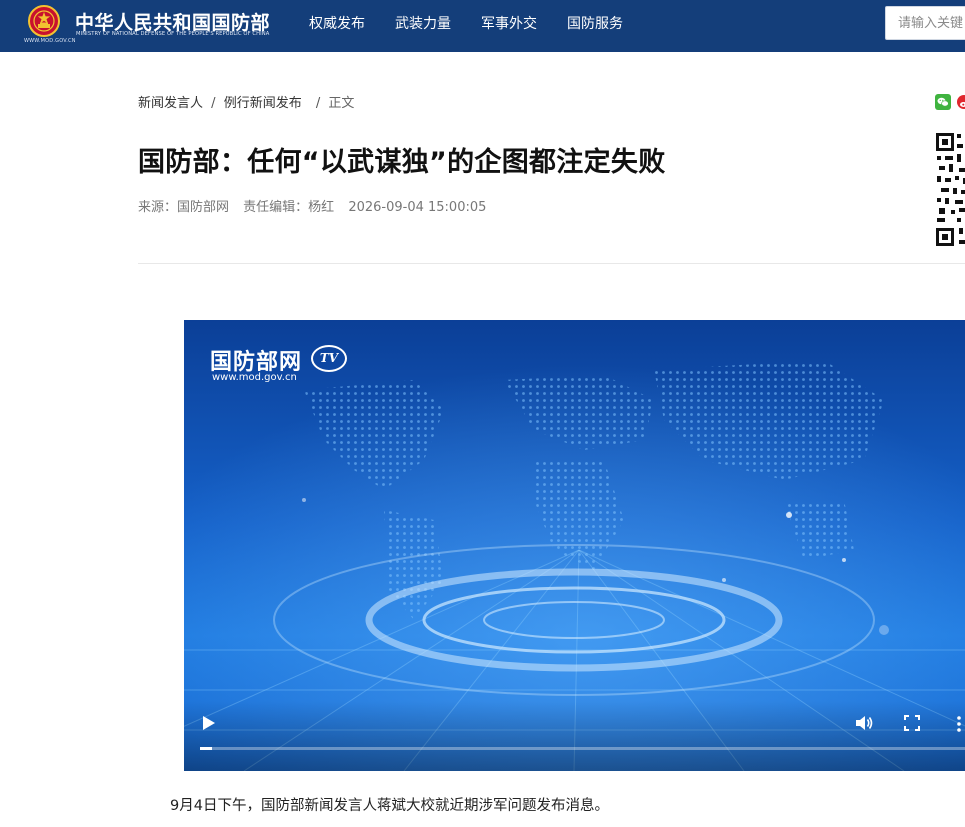 This screenshot has height=827, width=965. I want to click on article-paragraph: 9月4日下午，国防部新闻发言人蒋斌大校就近期涉军问题发布消息。, so click(389, 806).